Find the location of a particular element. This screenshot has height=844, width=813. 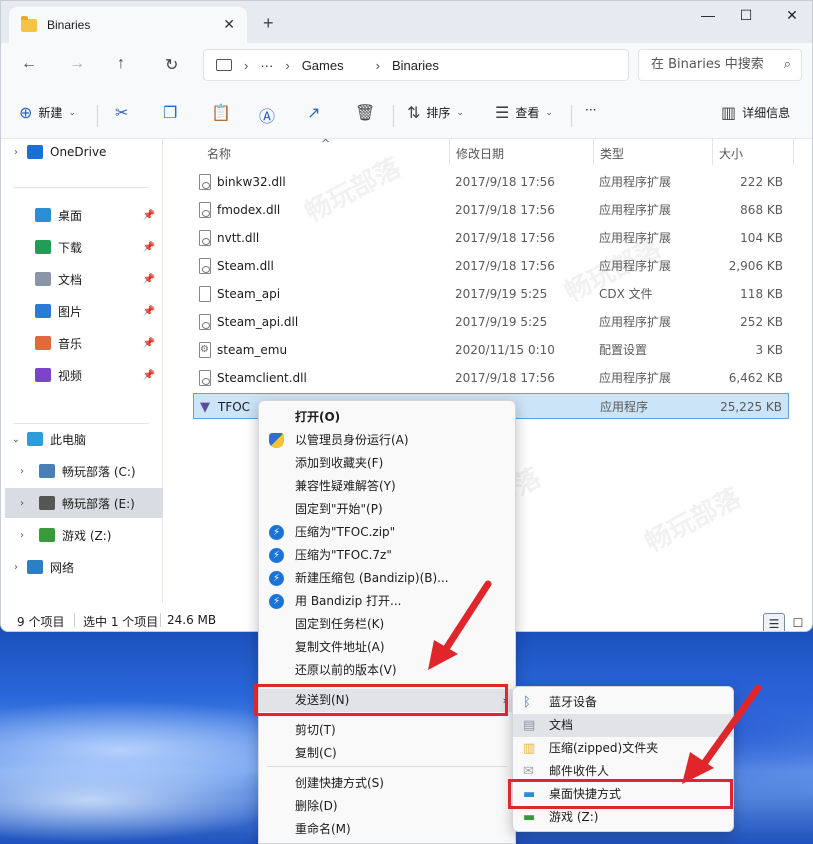

more-button: ··· is located at coordinates (590, 110).